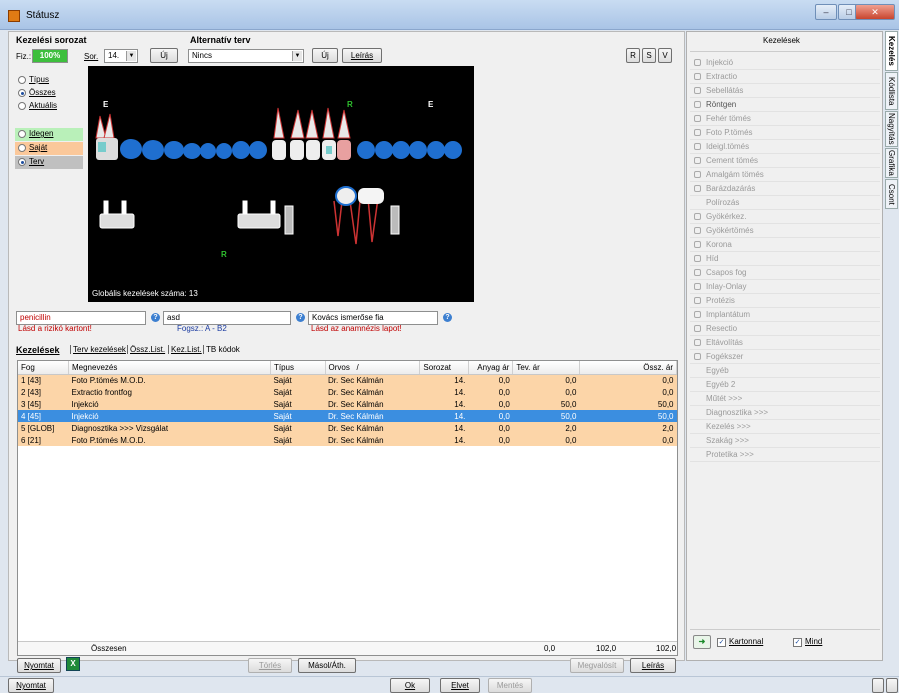 The height and width of the screenshot is (693, 899). What do you see at coordinates (785, 441) in the screenshot?
I see `palette-item-szakag: Szakág >>>` at bounding box center [785, 441].